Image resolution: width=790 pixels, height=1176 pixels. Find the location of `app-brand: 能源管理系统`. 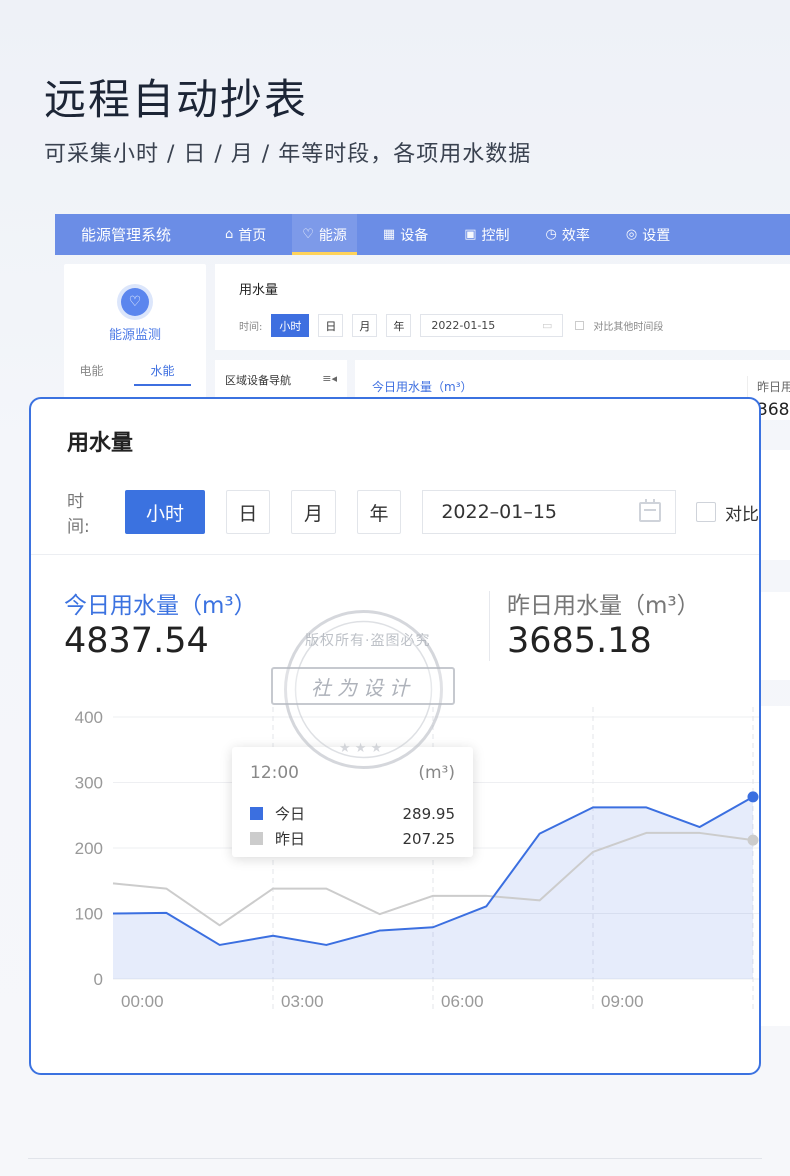

app-brand: 能源管理系统 is located at coordinates (126, 235).